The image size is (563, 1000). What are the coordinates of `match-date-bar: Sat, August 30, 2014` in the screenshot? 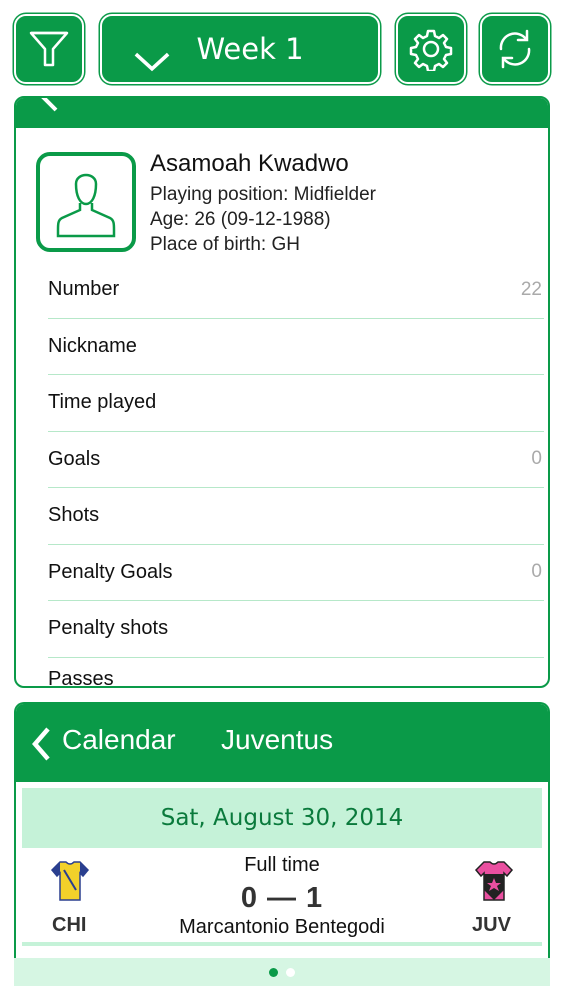 It's located at (282, 818).